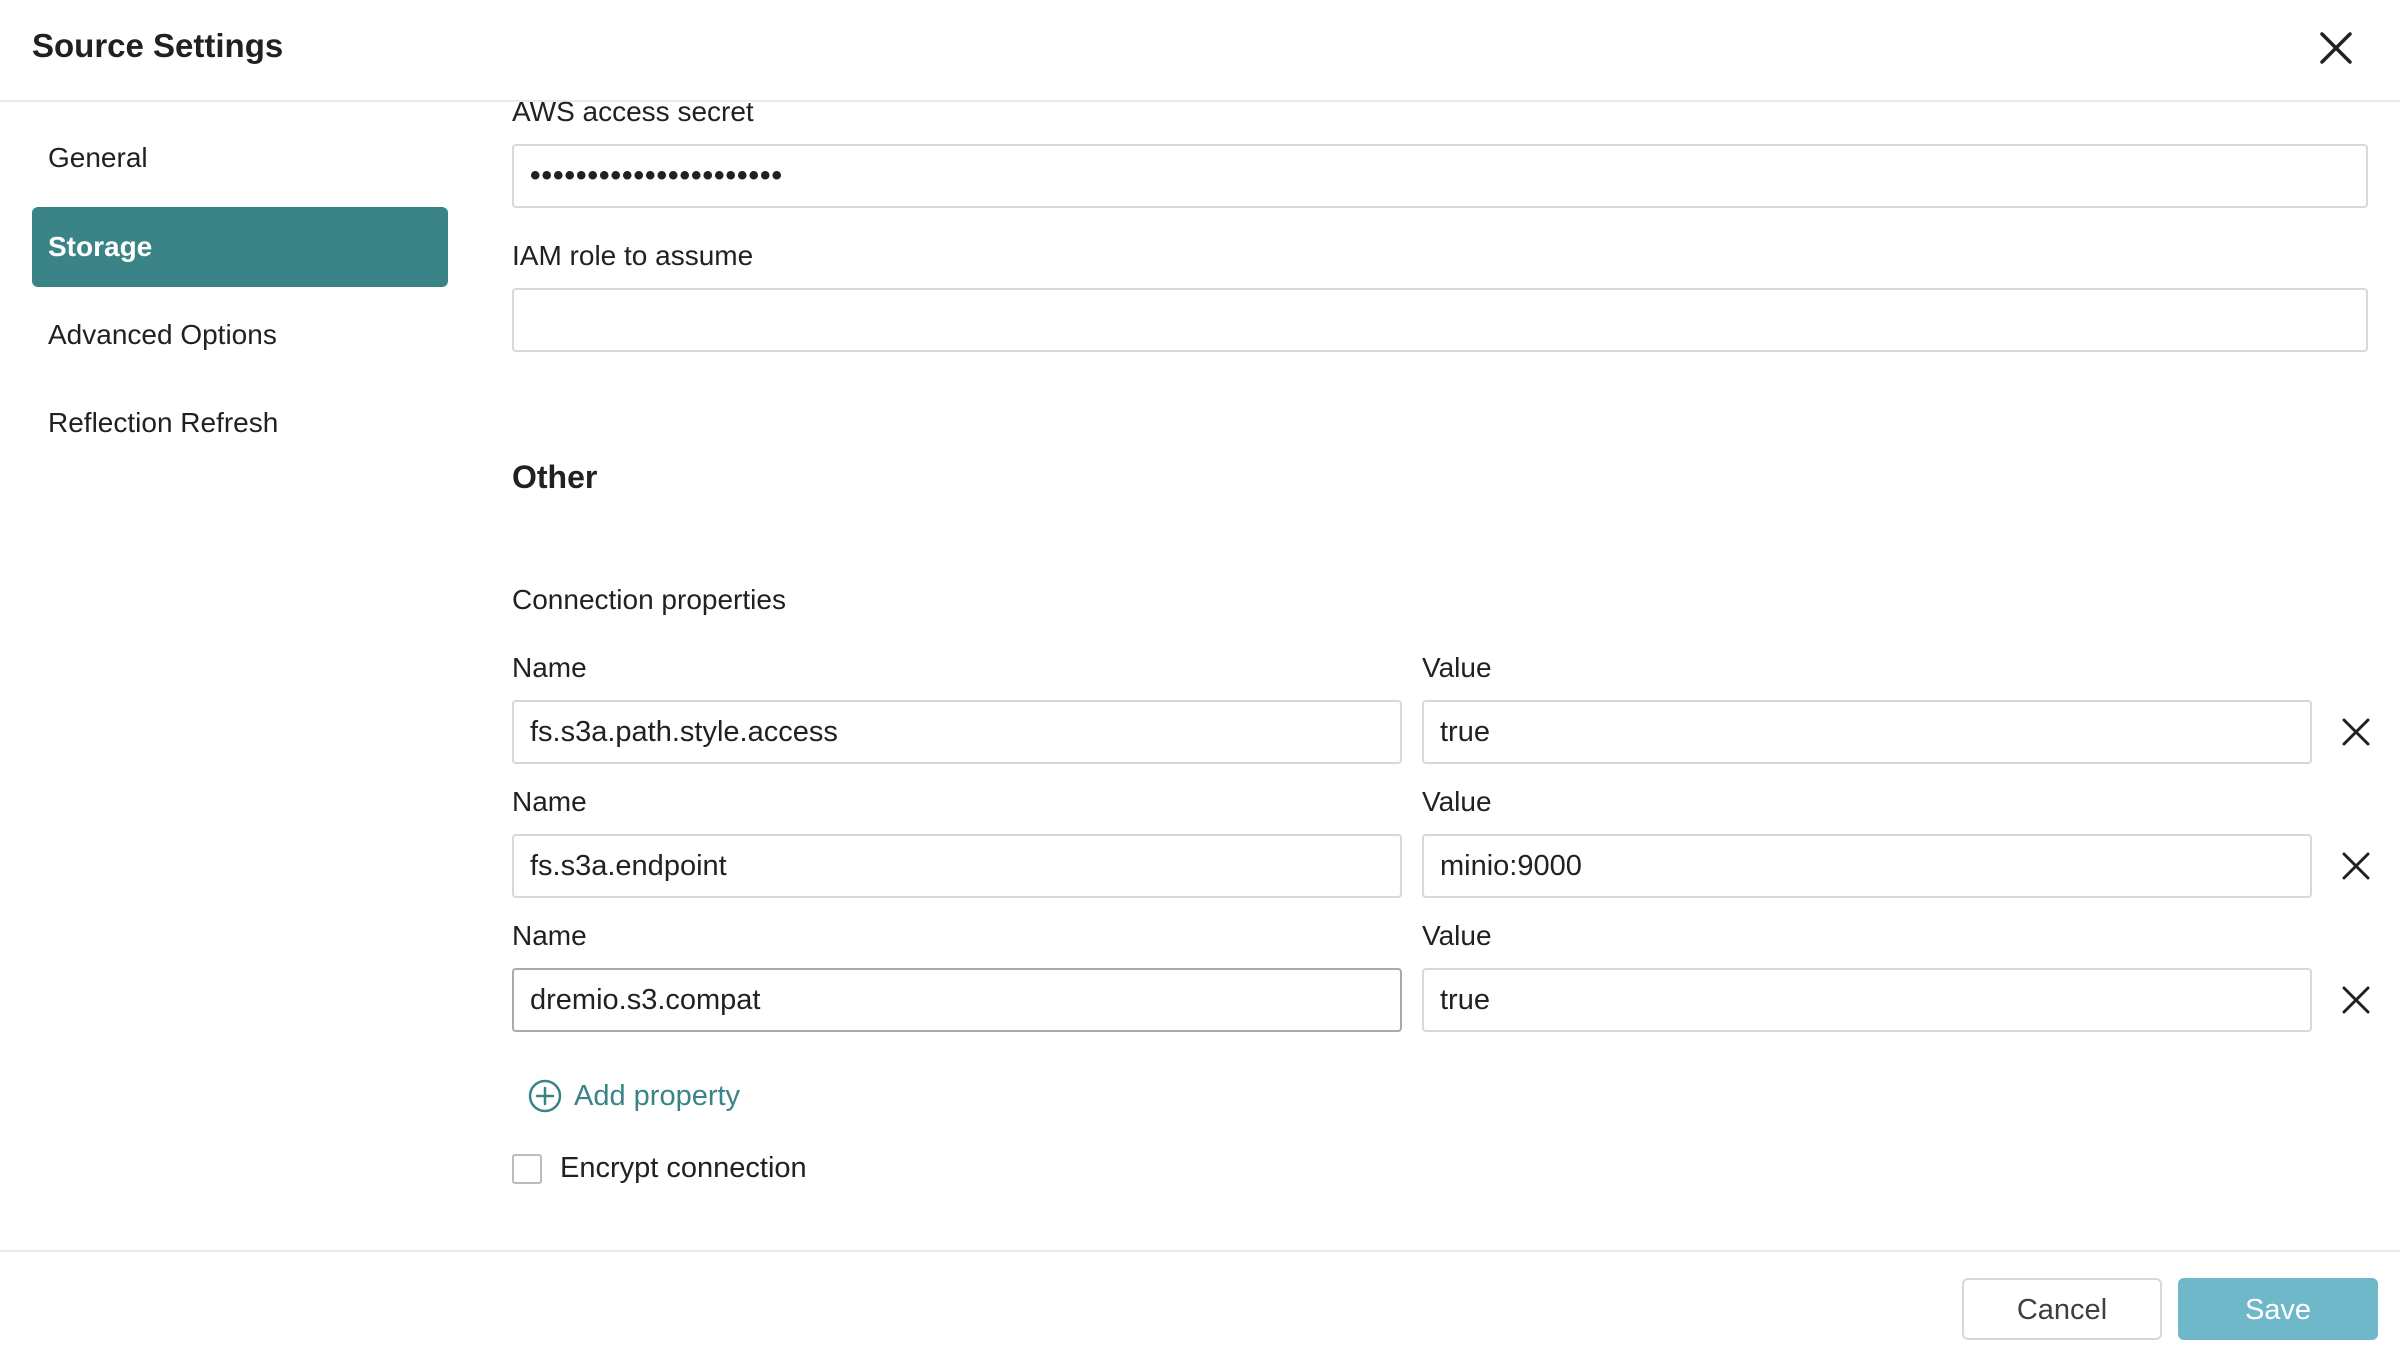  What do you see at coordinates (649, 599) in the screenshot?
I see `connection-properties-label: Connection properties` at bounding box center [649, 599].